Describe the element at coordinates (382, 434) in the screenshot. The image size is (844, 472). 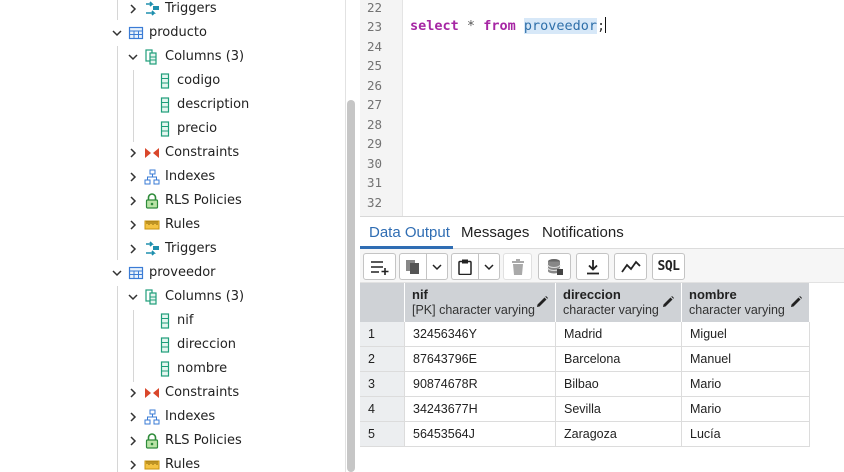
I see `row-number: 5` at that location.